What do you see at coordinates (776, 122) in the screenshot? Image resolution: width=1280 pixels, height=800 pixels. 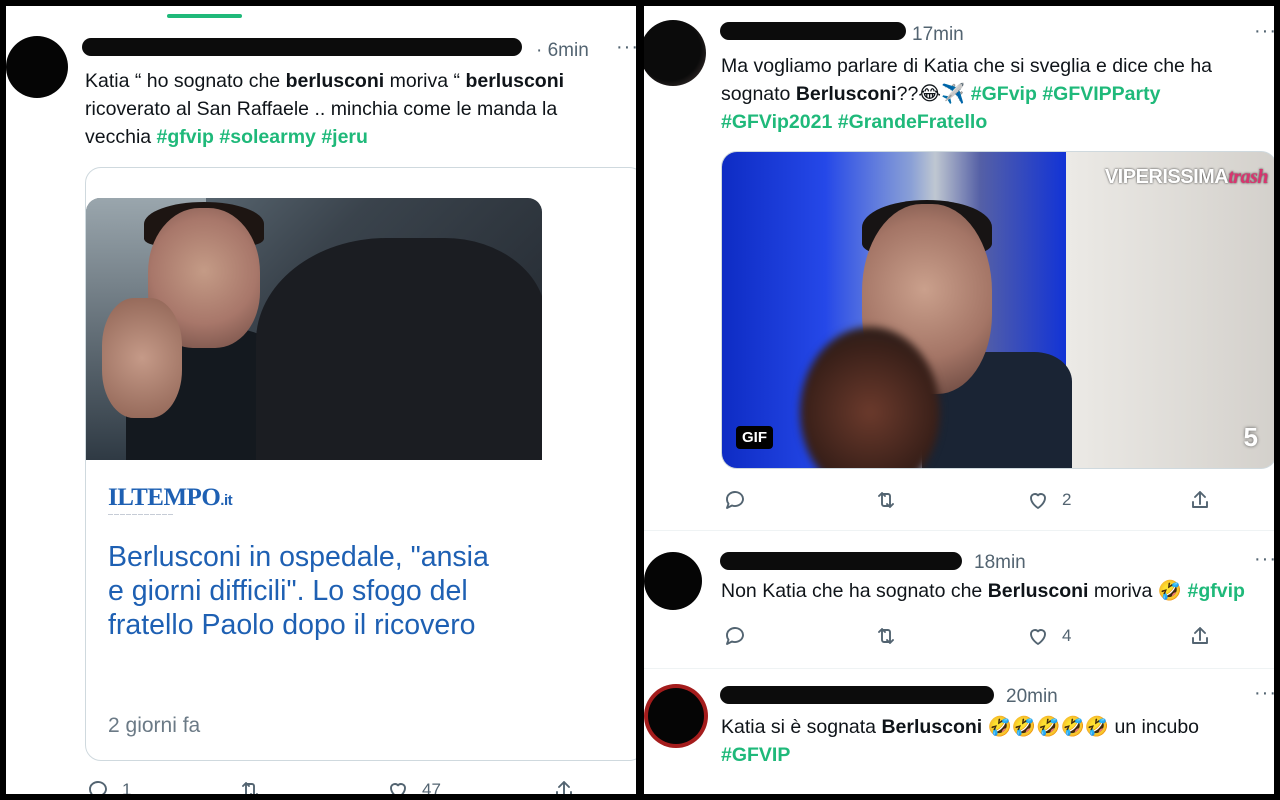 I see `hashtag-link: #GFVip2021` at bounding box center [776, 122].